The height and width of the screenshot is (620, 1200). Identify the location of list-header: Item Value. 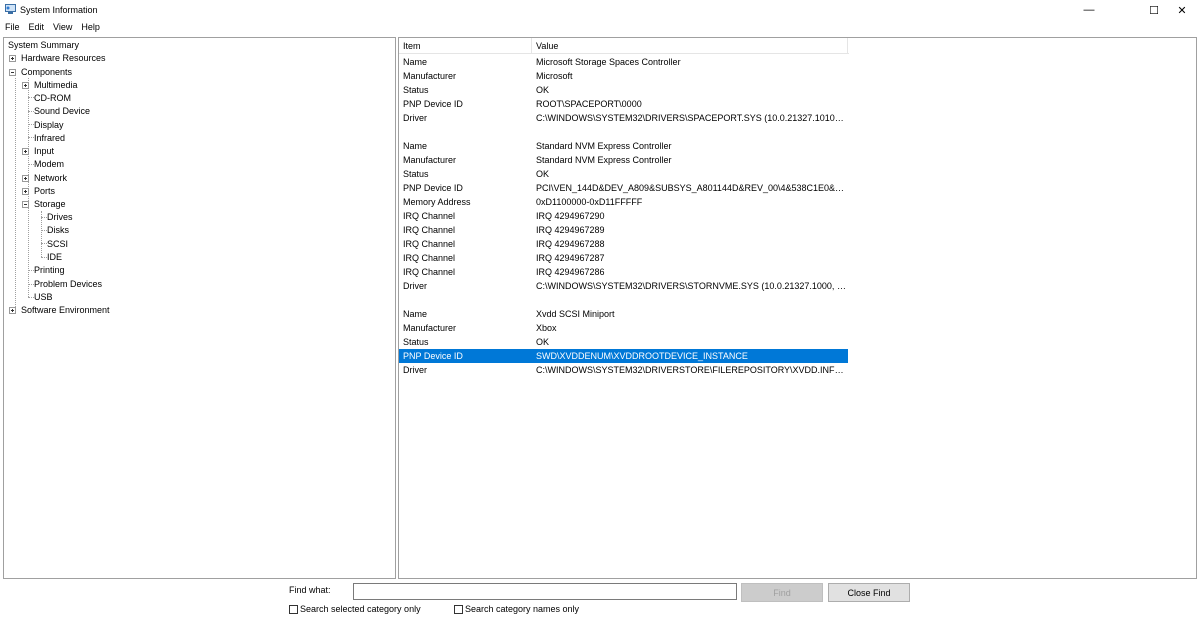
(624, 46).